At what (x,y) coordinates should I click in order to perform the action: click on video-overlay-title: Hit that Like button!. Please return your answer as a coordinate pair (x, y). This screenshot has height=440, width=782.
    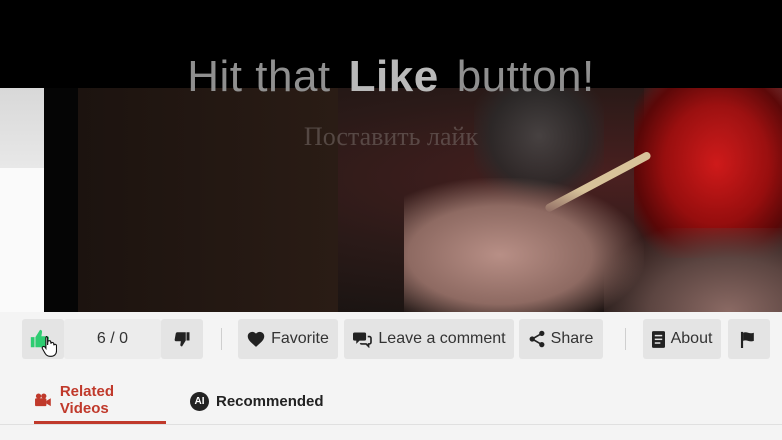
    Looking at the image, I should click on (391, 77).